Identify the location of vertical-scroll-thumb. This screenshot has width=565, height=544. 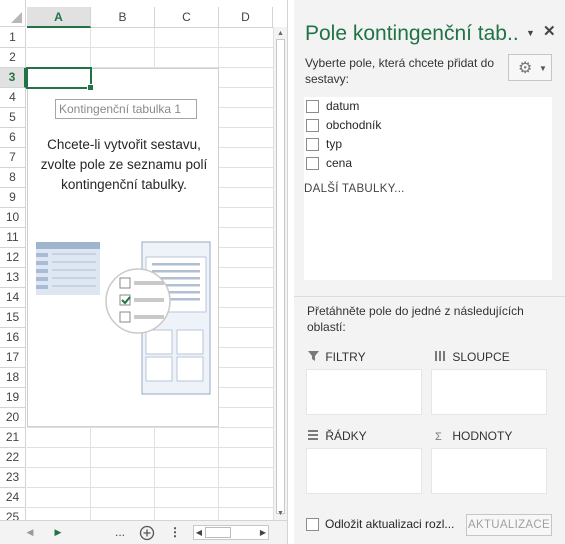
(280, 276).